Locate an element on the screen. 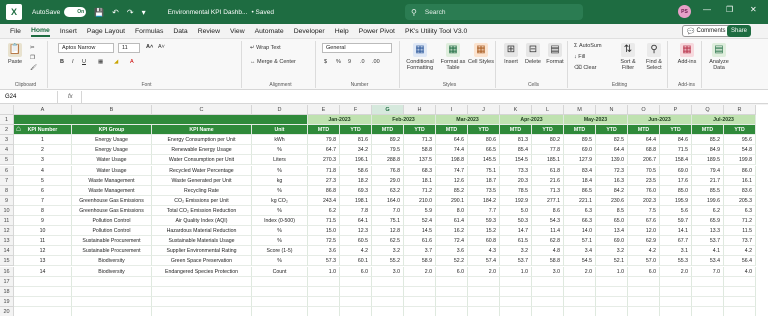 Image resolution: width=768 pixels, height=316 pixels. row-header: 9 is located at coordinates (7, 200).